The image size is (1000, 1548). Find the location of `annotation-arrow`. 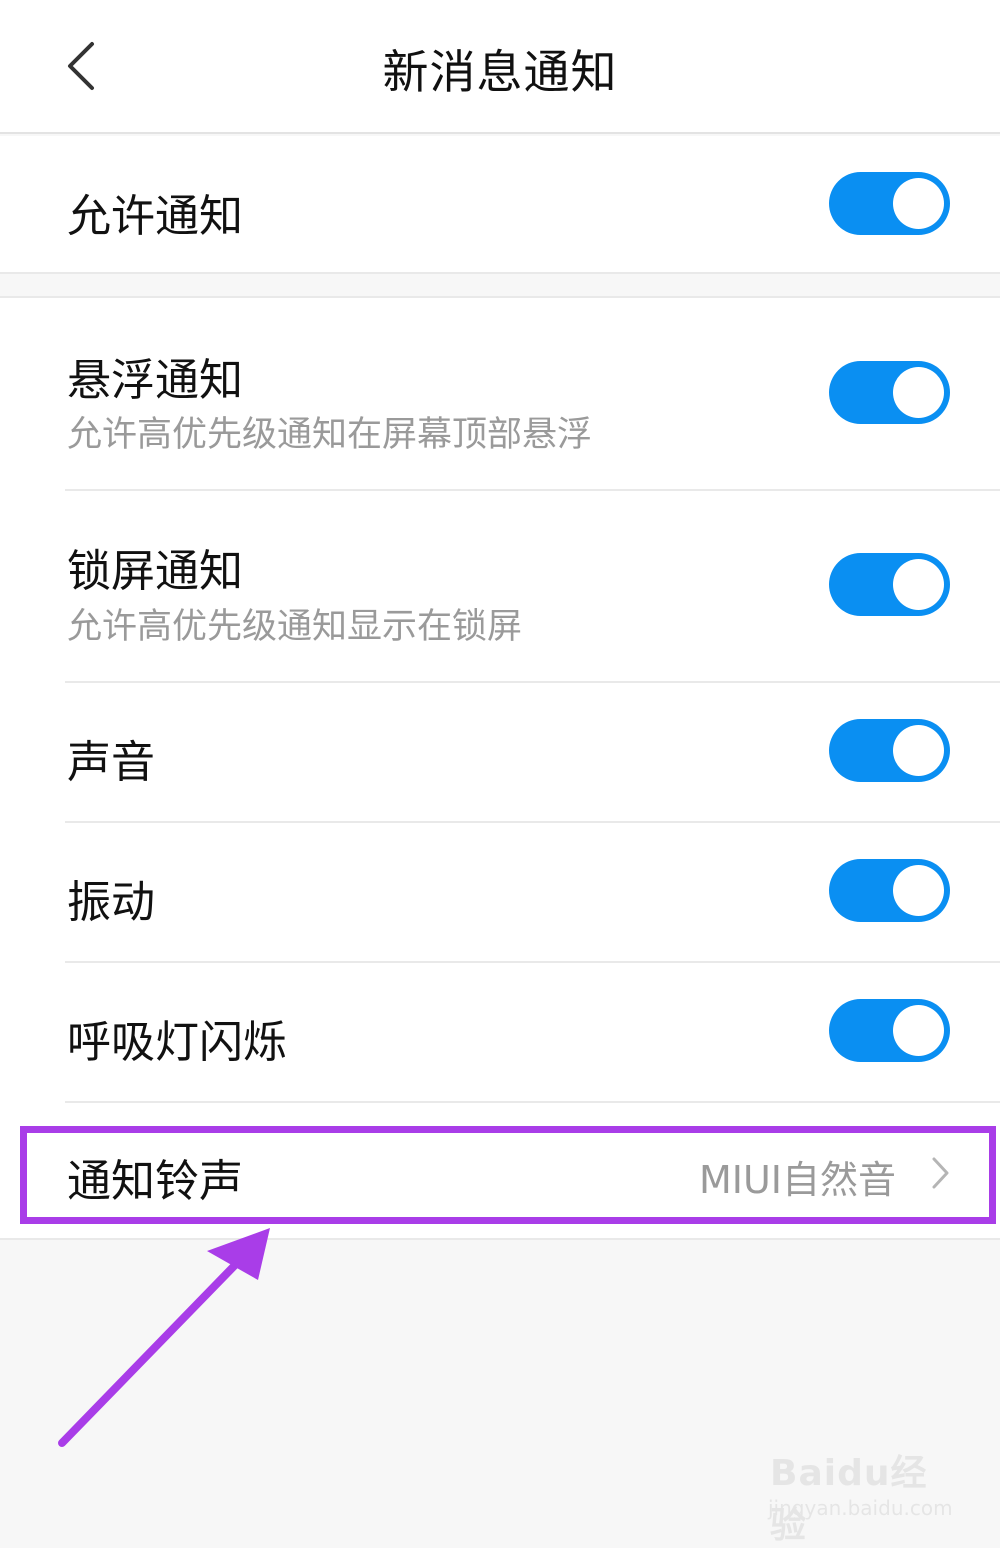

annotation-arrow is located at coordinates (164, 1337).